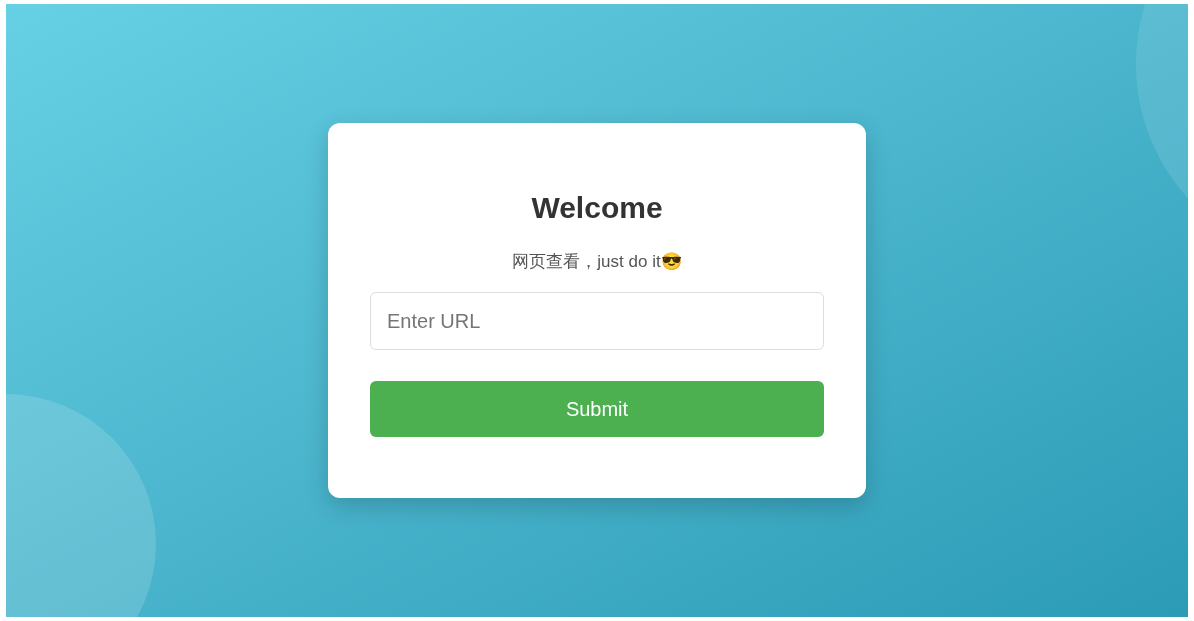 The image size is (1194, 621). What do you see at coordinates (597, 321) in the screenshot?
I see `url-field: Enter URL` at bounding box center [597, 321].